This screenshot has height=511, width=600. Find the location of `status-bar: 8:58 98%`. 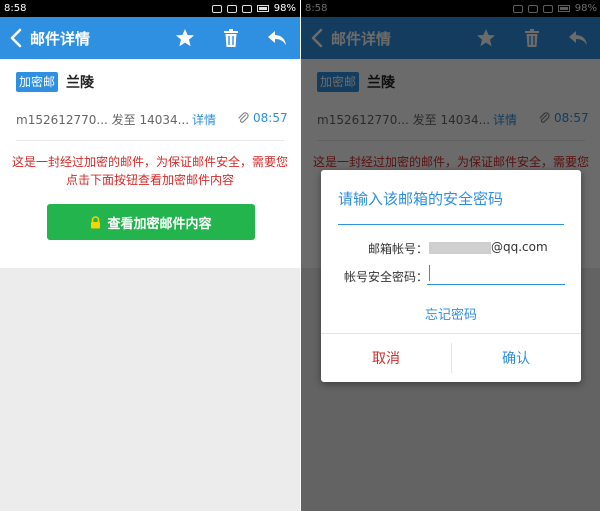

status-bar: 8:58 98% is located at coordinates (150, 8).